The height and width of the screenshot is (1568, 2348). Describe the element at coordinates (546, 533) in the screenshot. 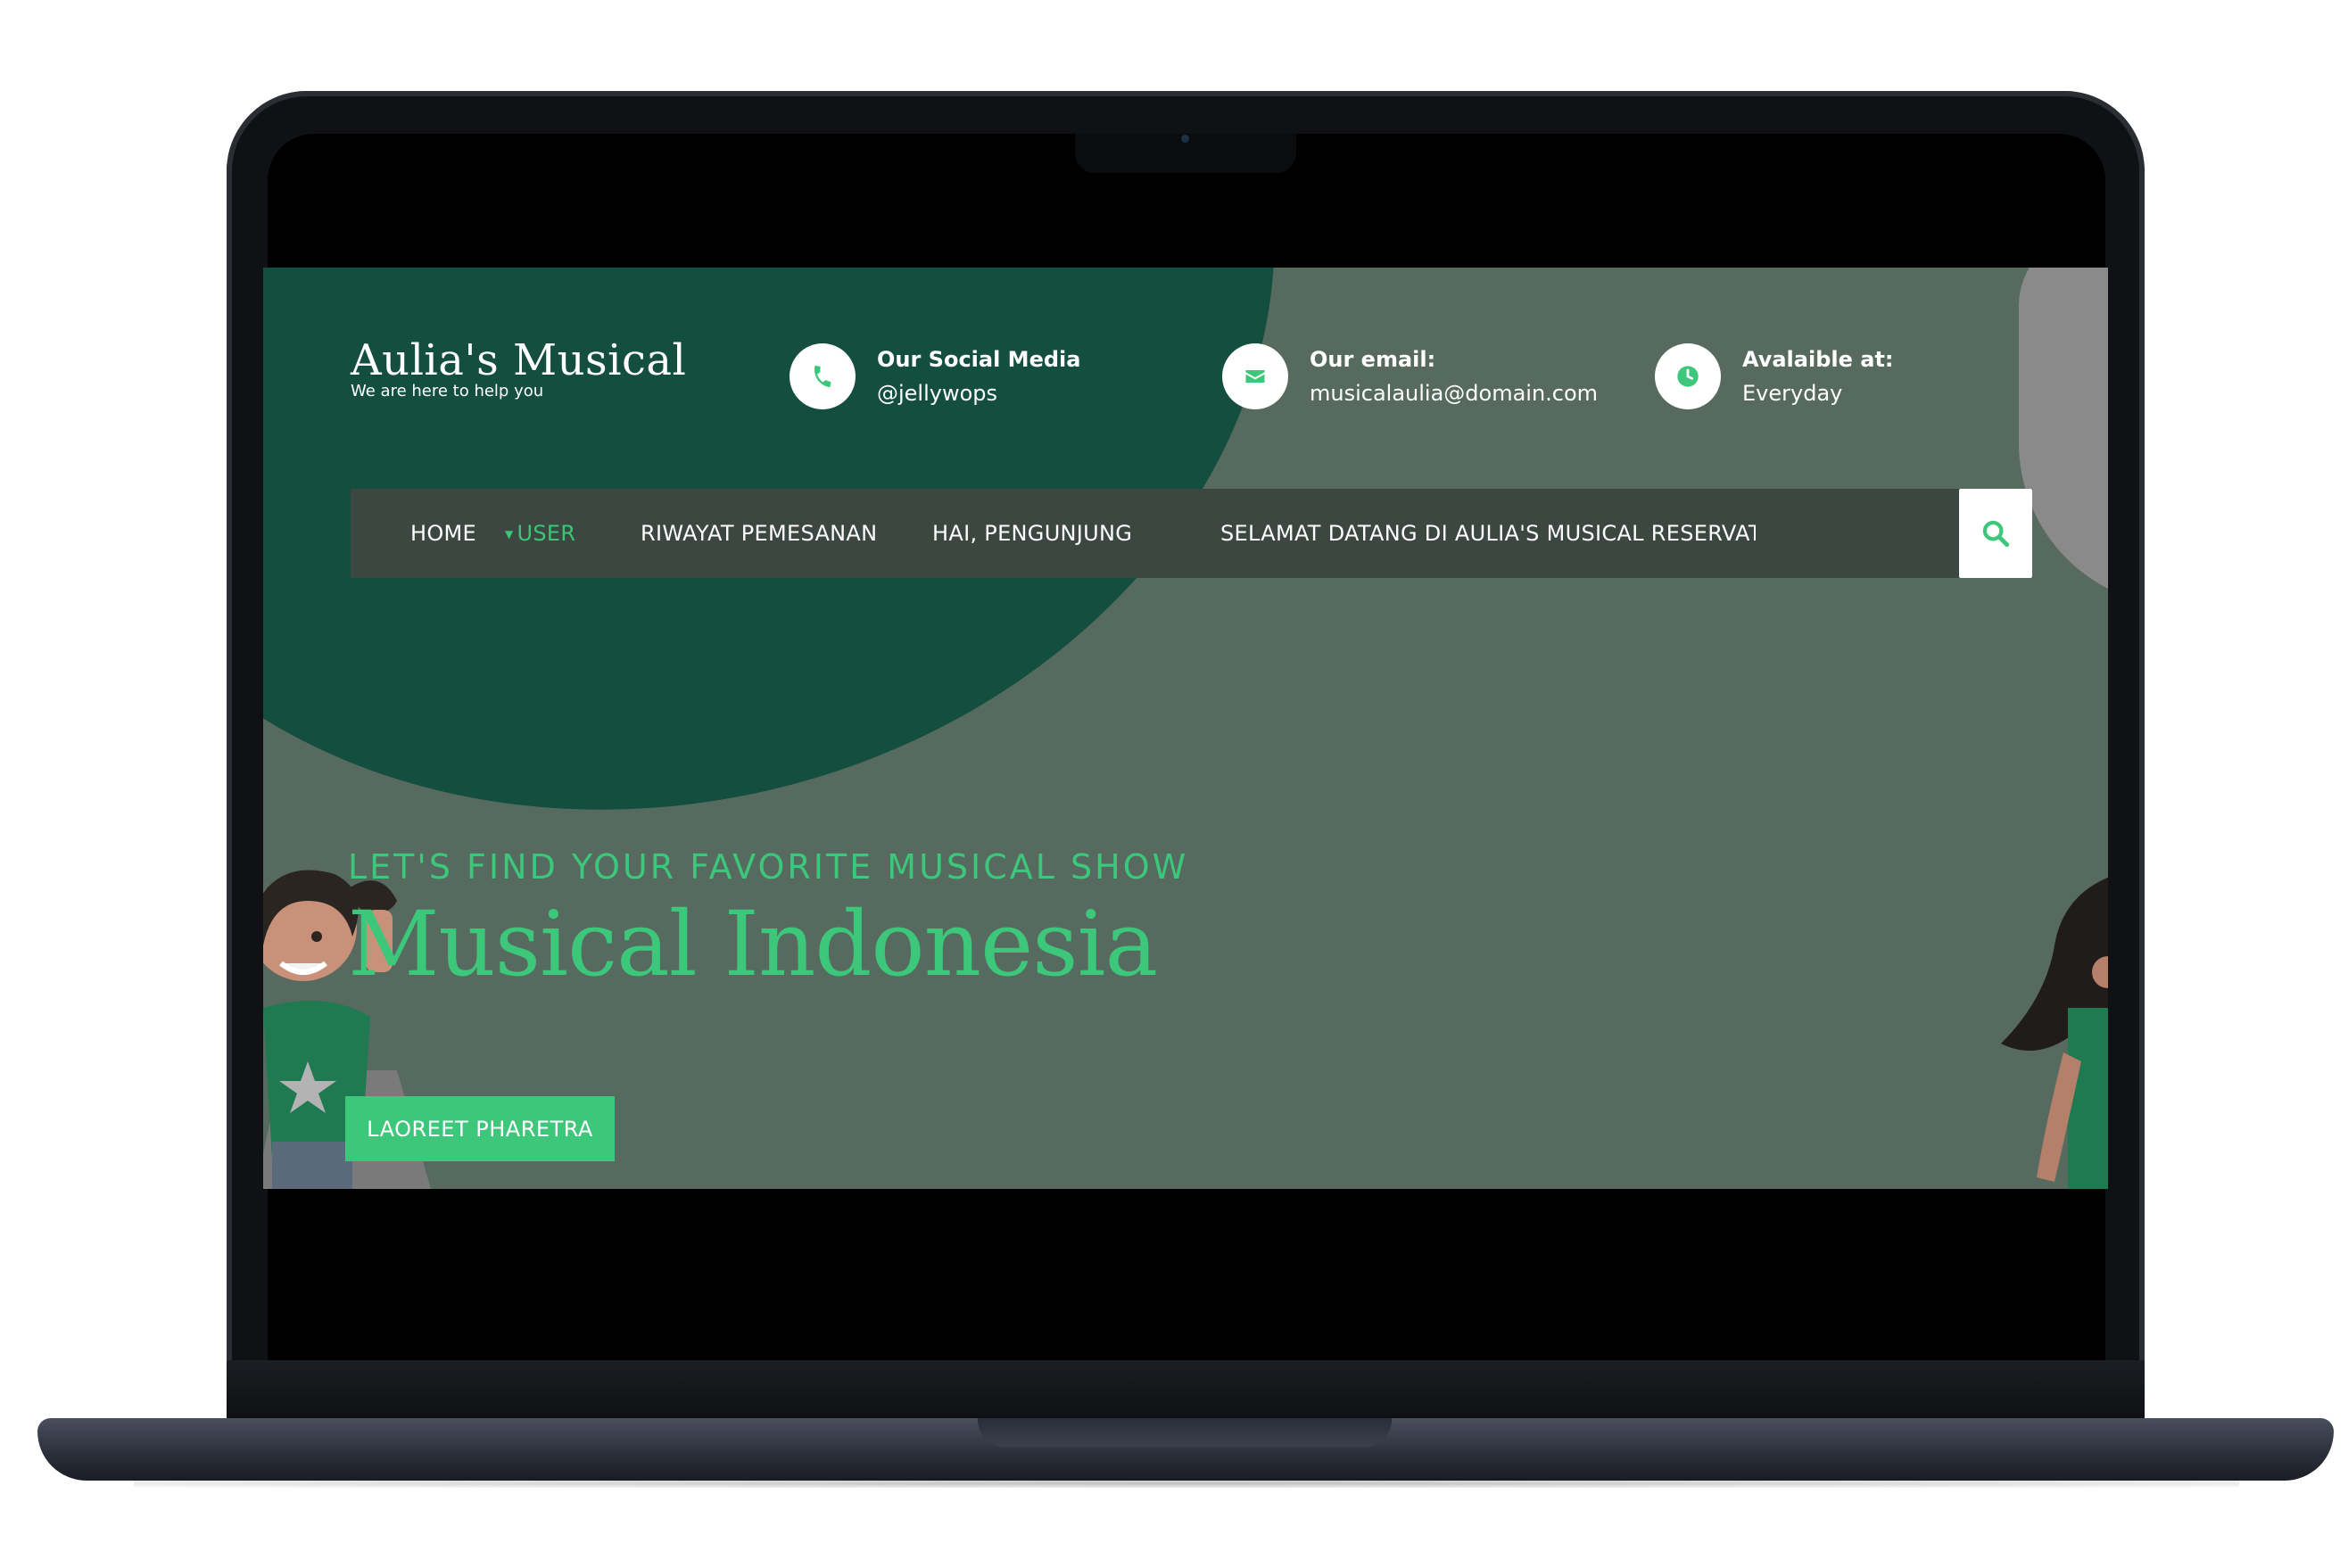

I see `nav-user-label: USER` at that location.